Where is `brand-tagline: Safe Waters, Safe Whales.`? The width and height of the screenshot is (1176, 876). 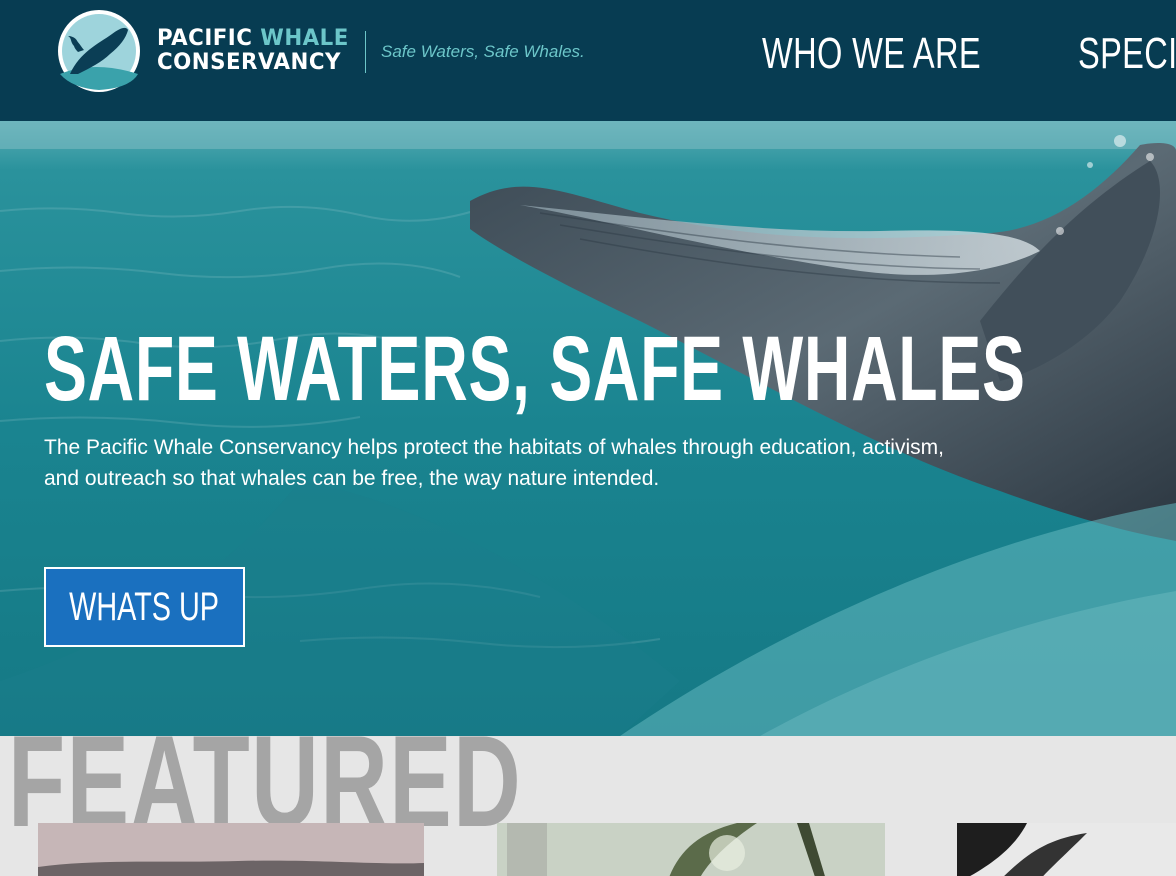 brand-tagline: Safe Waters, Safe Whales. is located at coordinates (483, 51).